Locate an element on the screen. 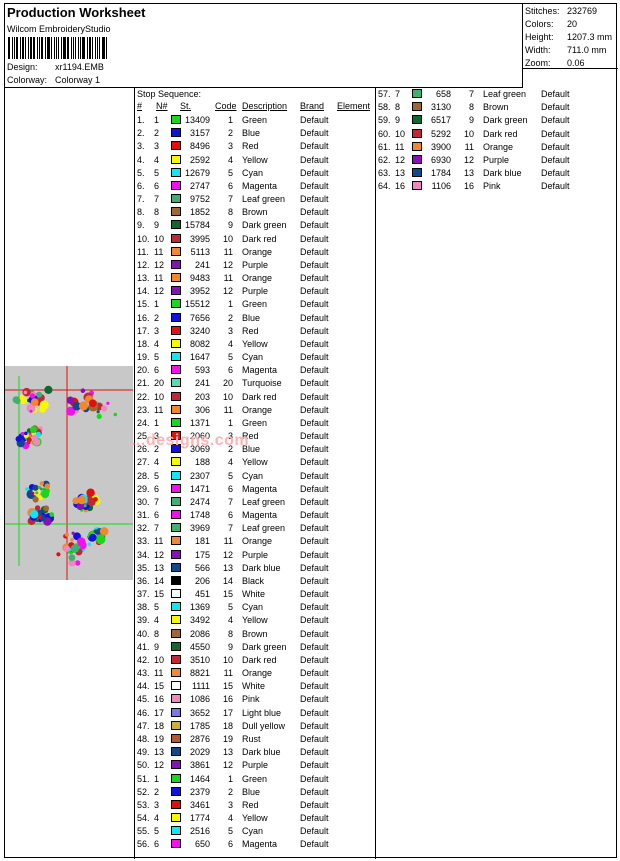 Image resolution: width=620 pixels, height=861 pixels. stitch-count: 3995 is located at coordinates (199, 238).